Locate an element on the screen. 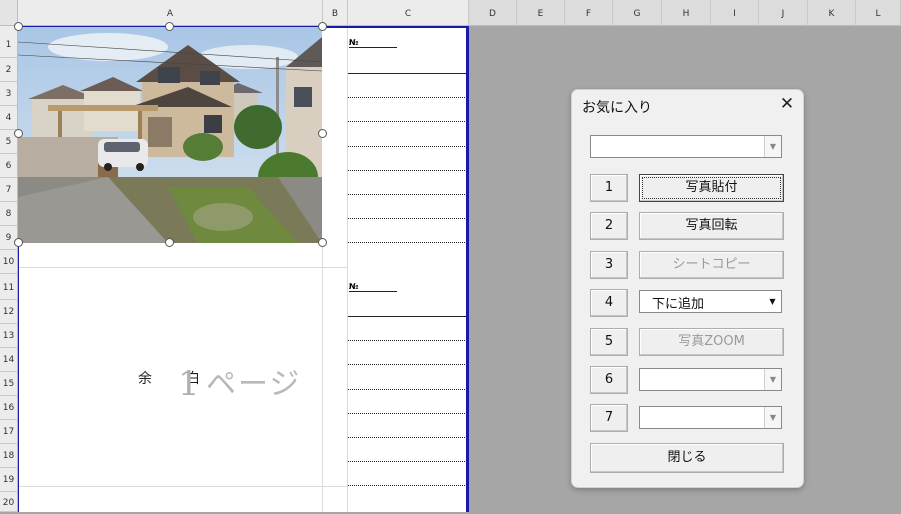 Image resolution: width=901 pixels, height=514 pixels. dialog-title: お気に入り is located at coordinates (617, 108).